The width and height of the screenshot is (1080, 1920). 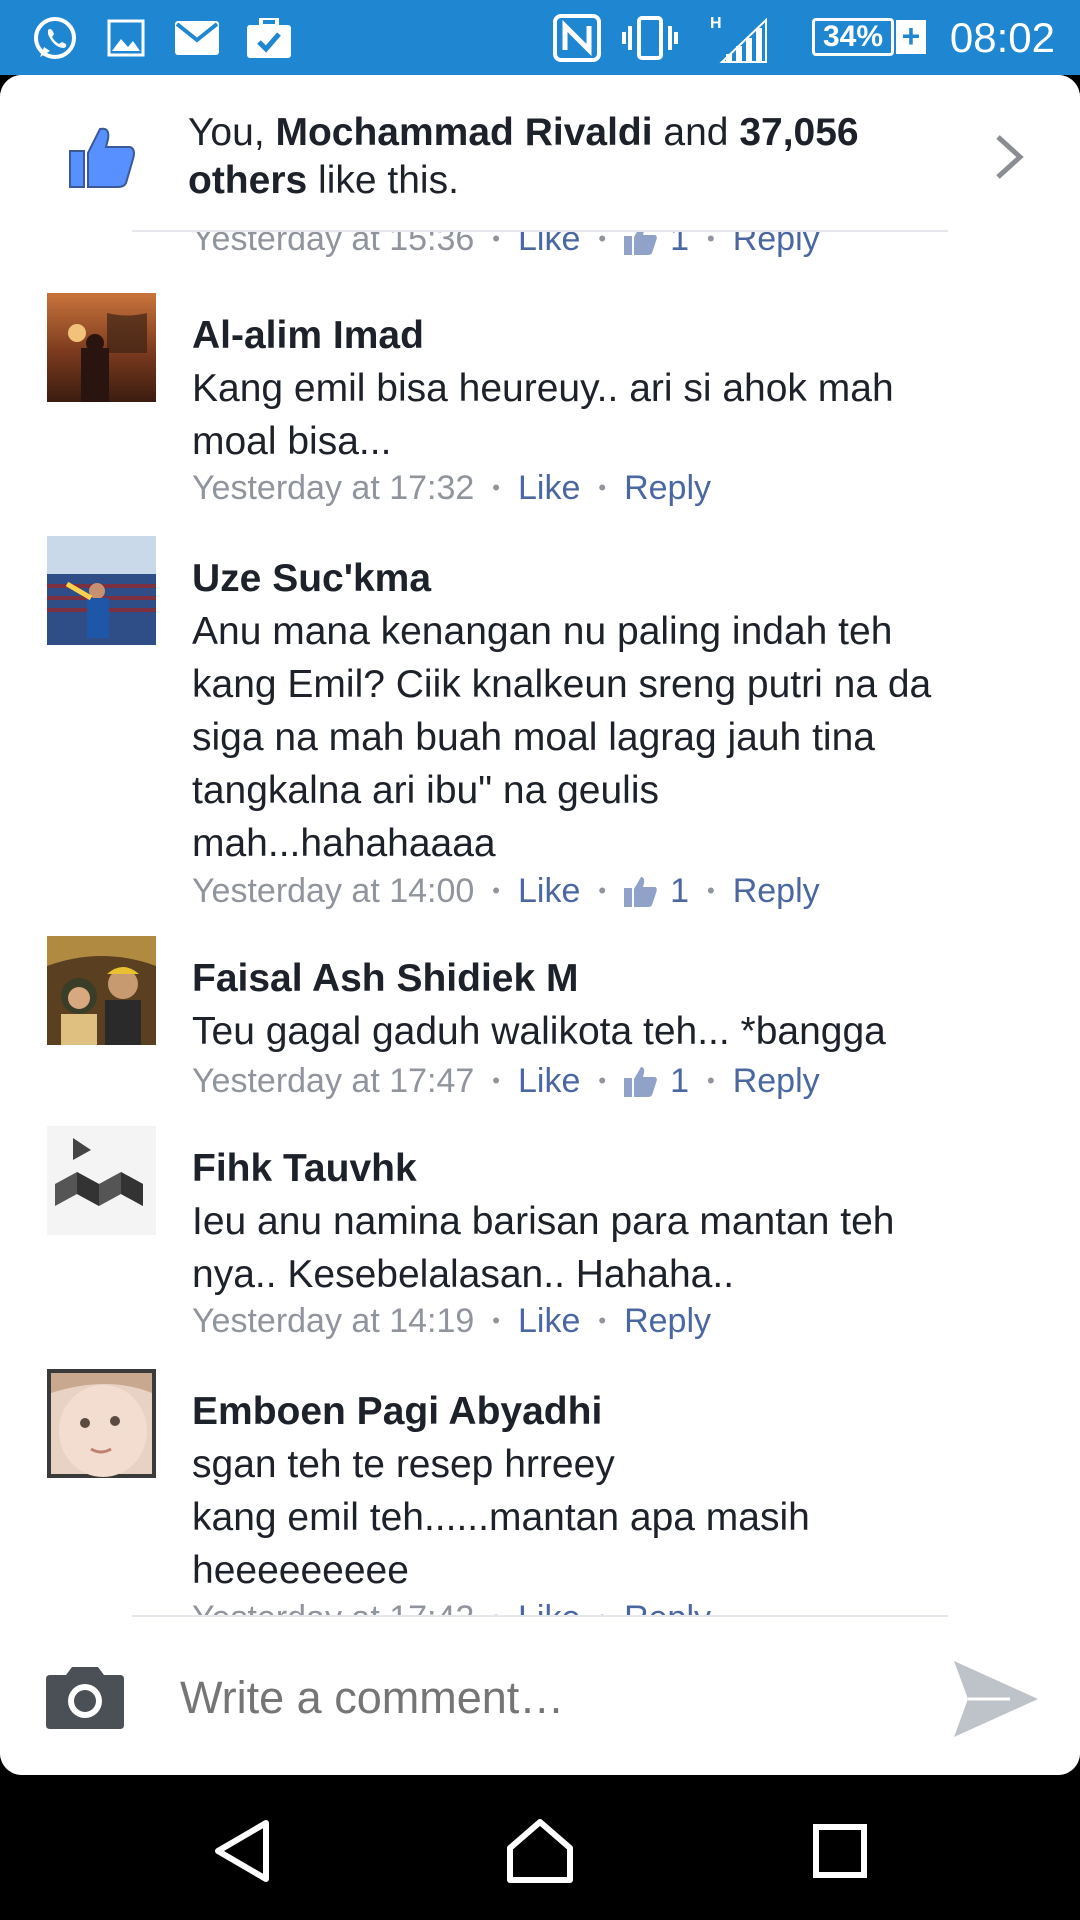 I want to click on camera-icon, so click(x=85, y=1698).